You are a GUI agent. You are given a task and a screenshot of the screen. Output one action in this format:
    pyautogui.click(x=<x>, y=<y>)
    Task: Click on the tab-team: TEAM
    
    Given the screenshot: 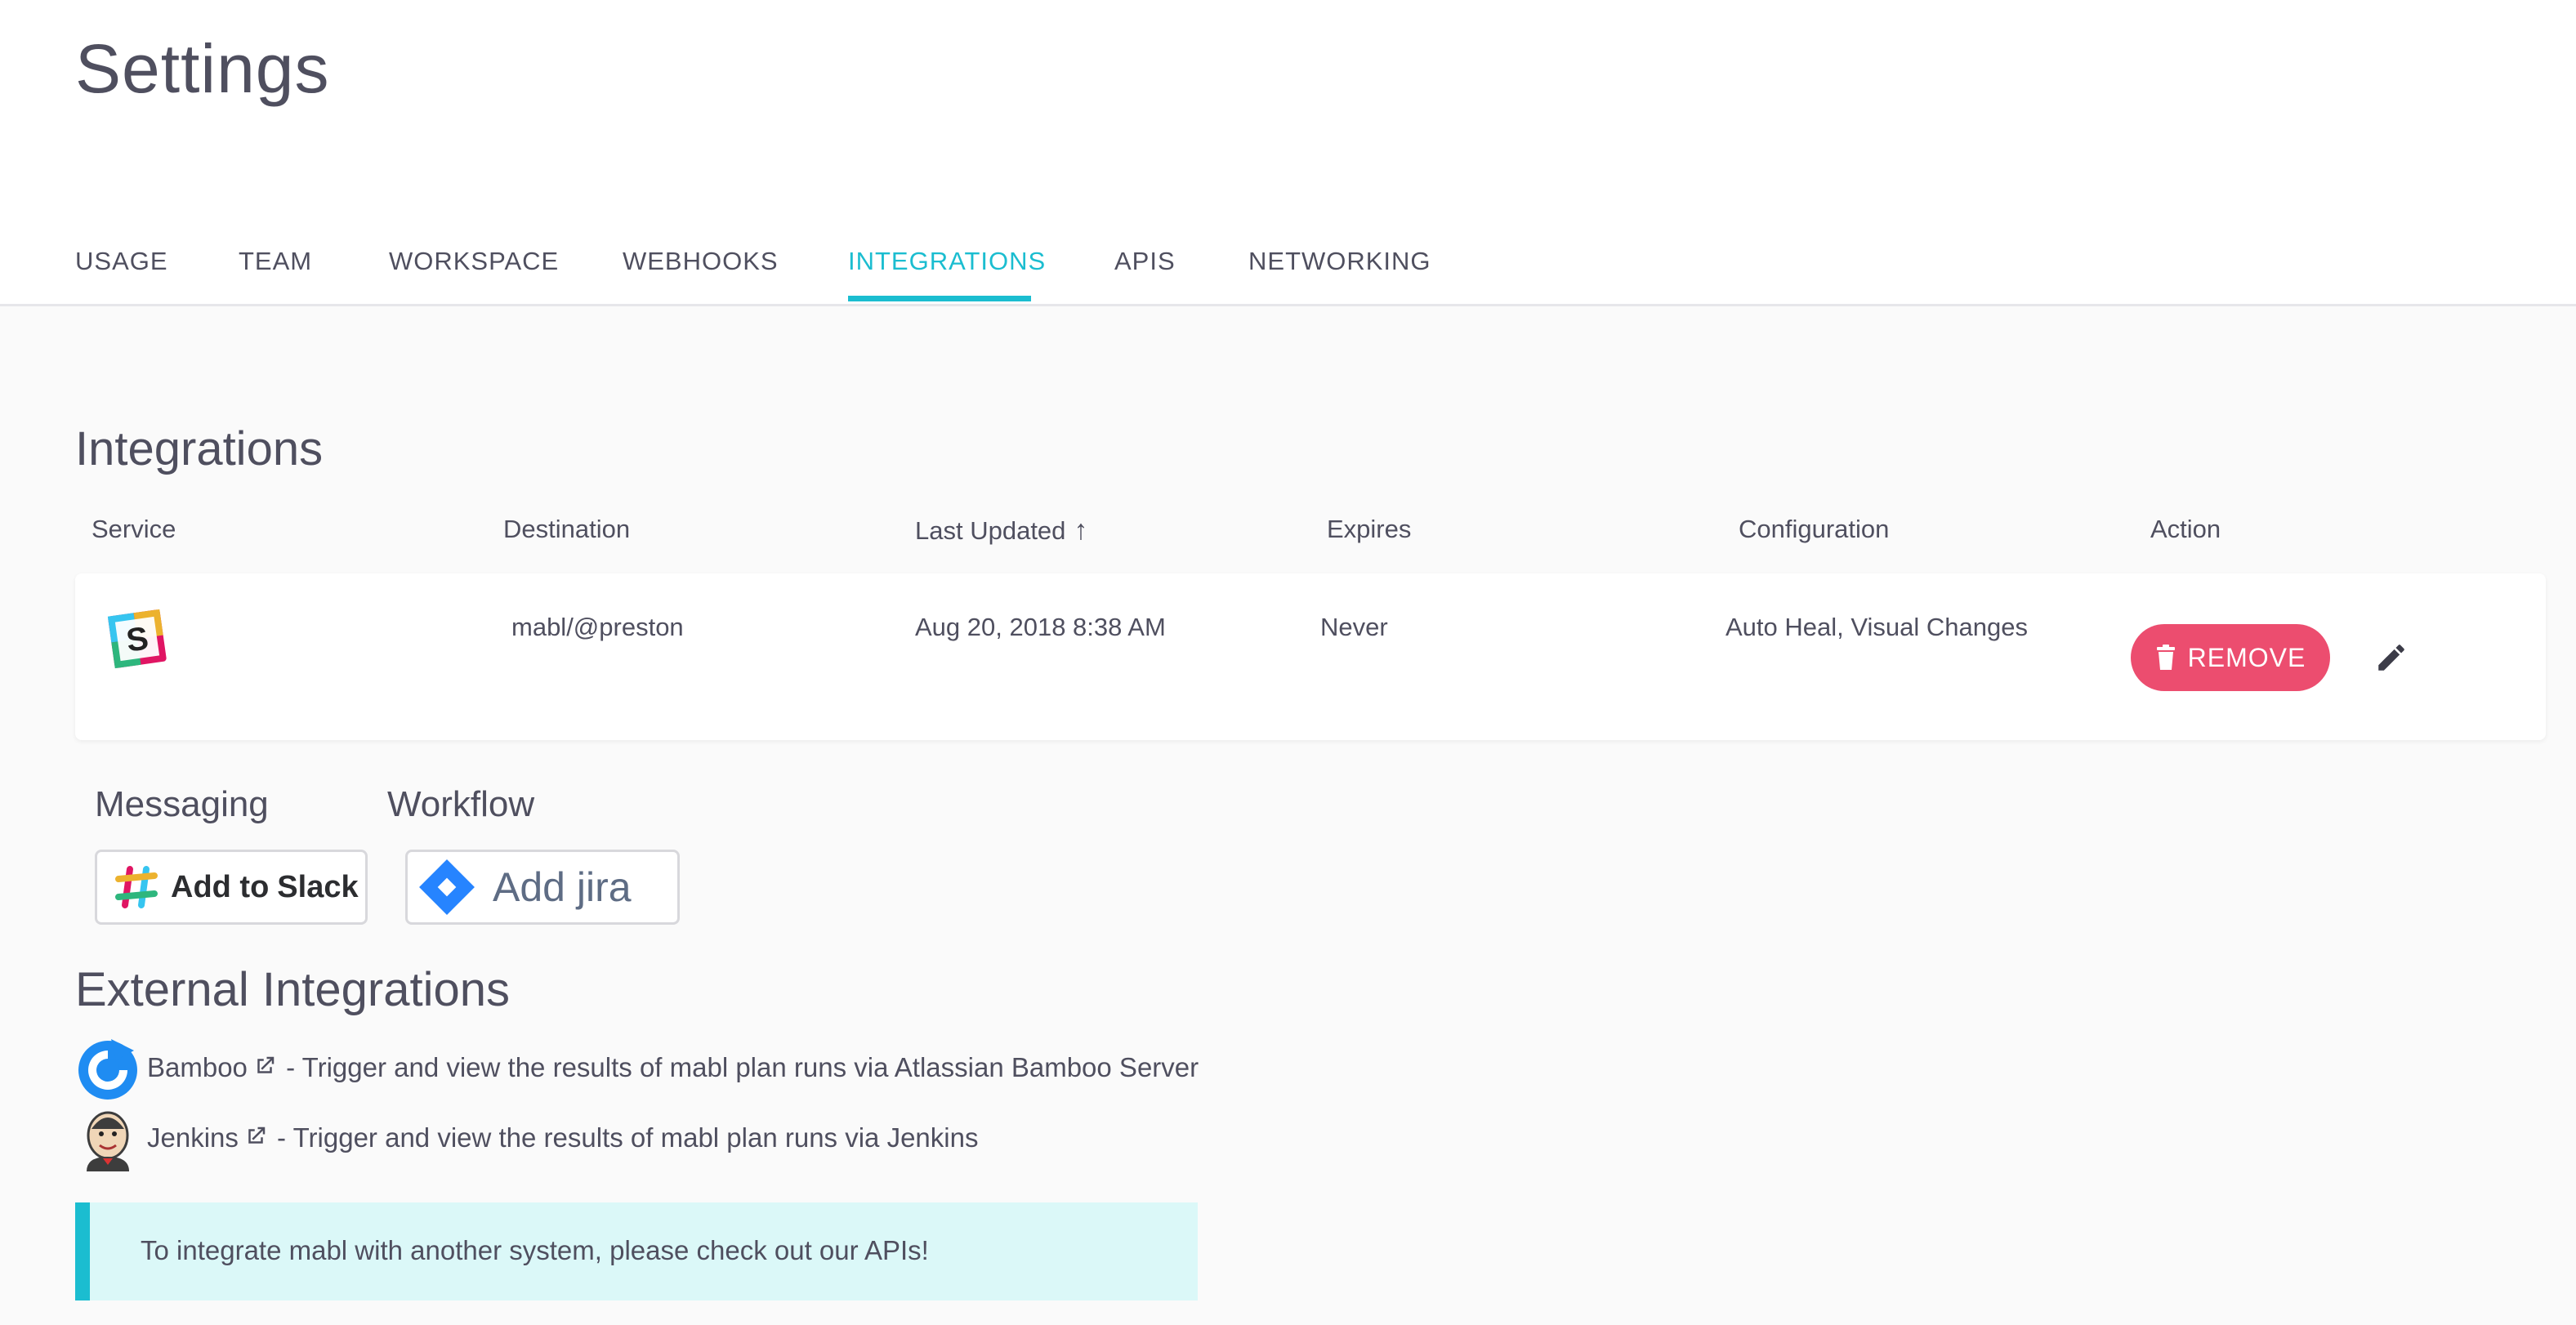 What is the action you would take?
    pyautogui.click(x=275, y=261)
    